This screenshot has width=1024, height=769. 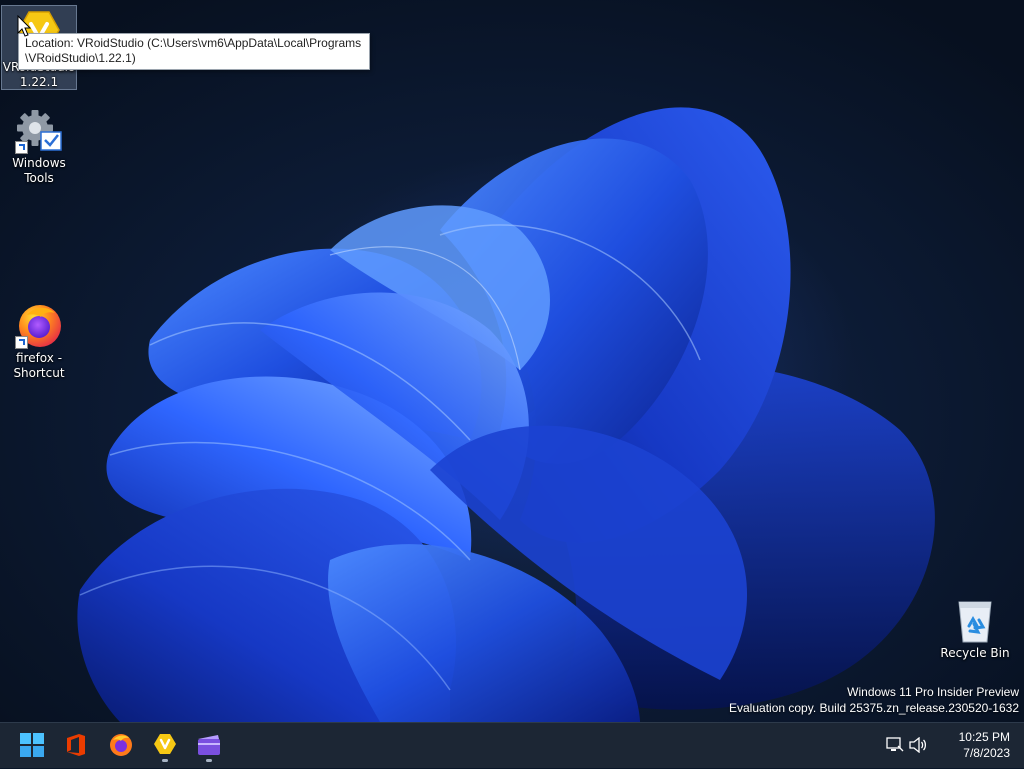 What do you see at coordinates (933, 692) in the screenshot?
I see `watermark-line1: Windows 11 Pro Insider Preview` at bounding box center [933, 692].